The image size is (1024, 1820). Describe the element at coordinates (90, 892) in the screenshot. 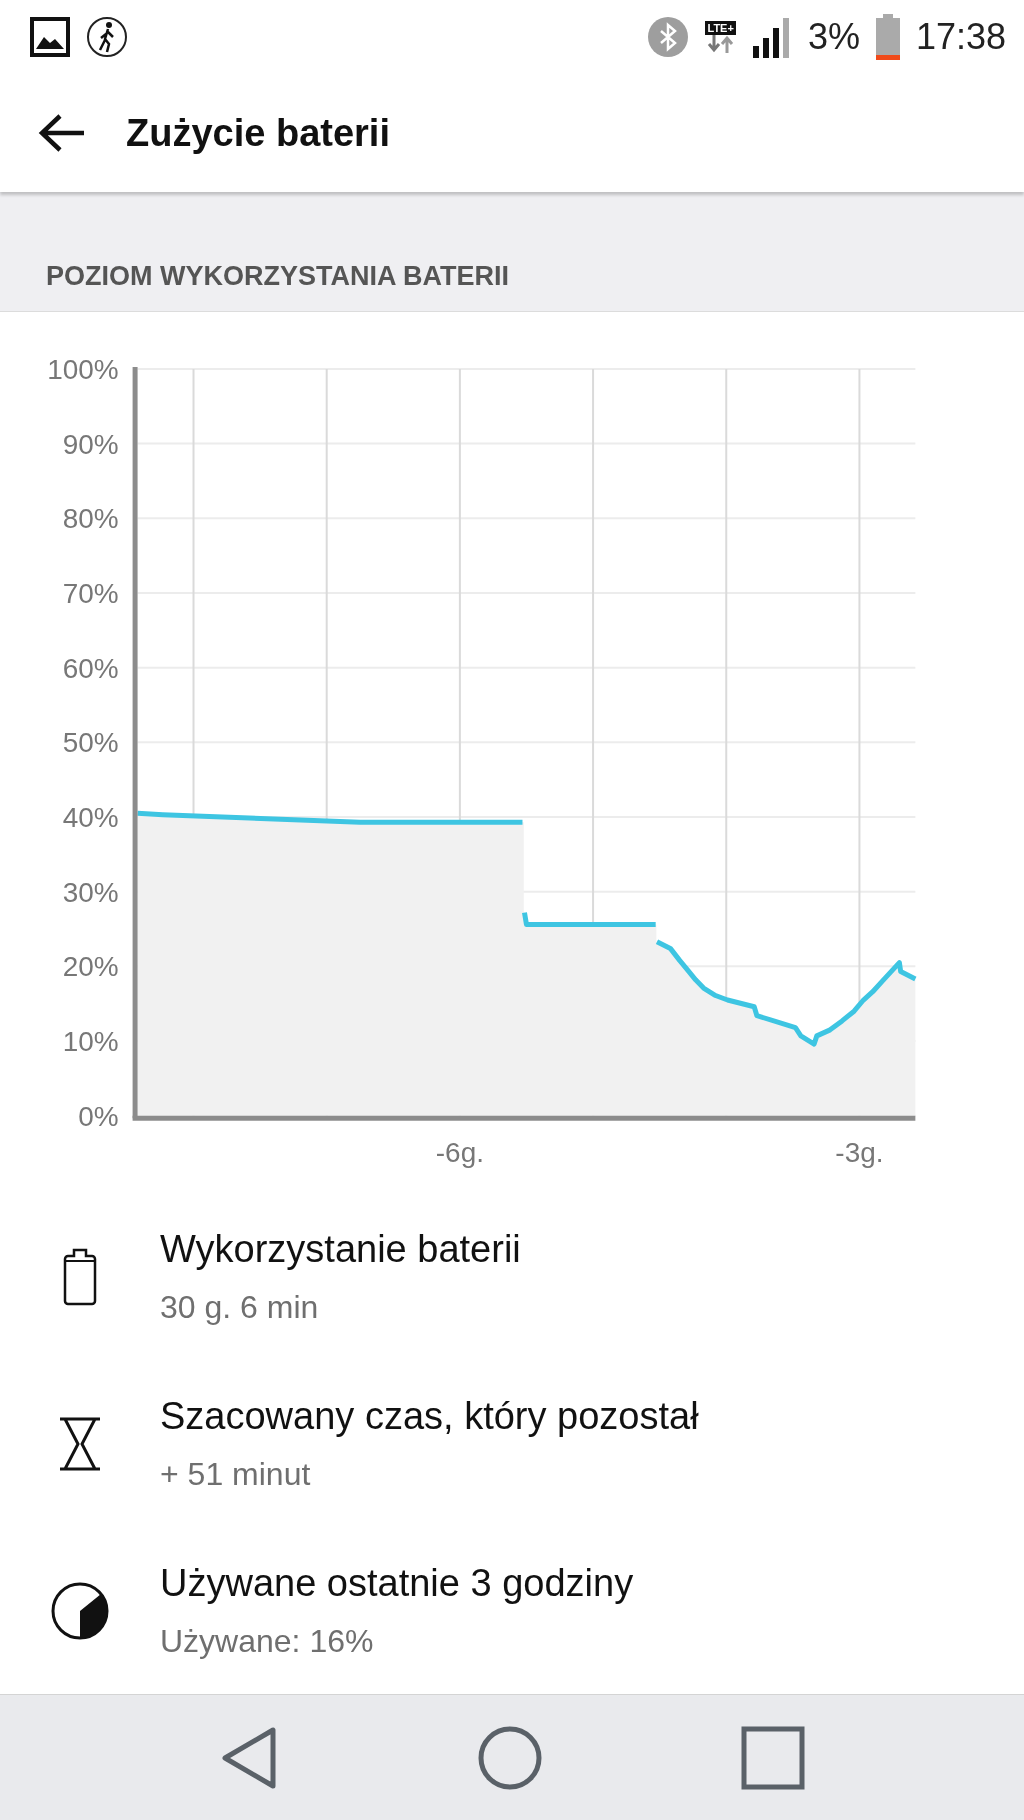

I see `y-axis-label: 30%` at that location.